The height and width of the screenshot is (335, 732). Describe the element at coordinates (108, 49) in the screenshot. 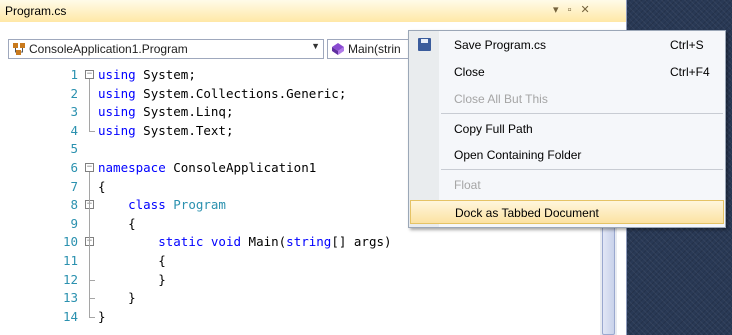

I see `class-dropdown-value: ConsoleApplication1.Program` at that location.